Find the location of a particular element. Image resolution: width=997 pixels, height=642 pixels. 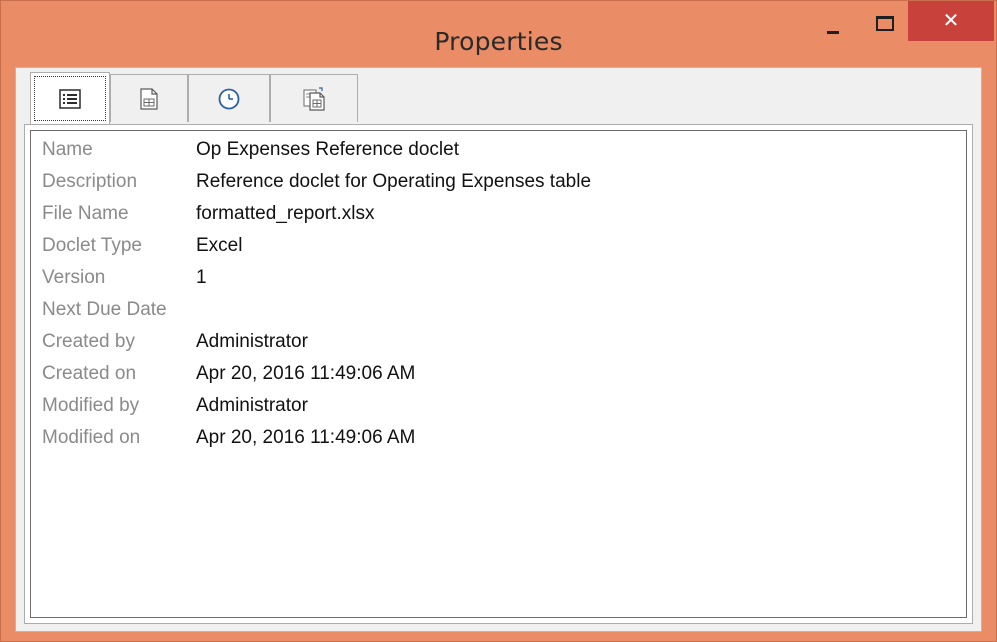

property-label: Modified by is located at coordinates (91, 405).